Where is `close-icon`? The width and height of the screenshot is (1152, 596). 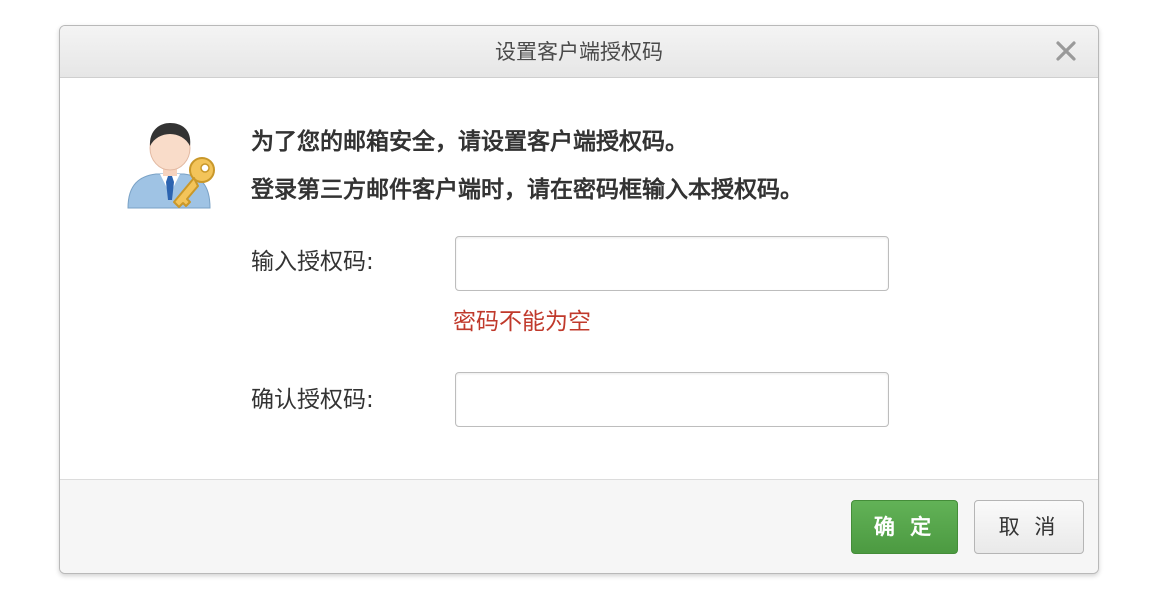 close-icon is located at coordinates (1066, 51).